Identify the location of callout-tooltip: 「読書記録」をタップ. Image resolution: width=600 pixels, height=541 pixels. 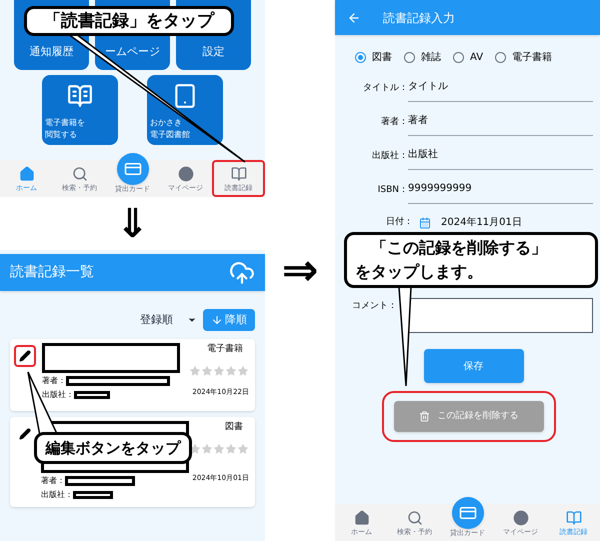
(129, 21).